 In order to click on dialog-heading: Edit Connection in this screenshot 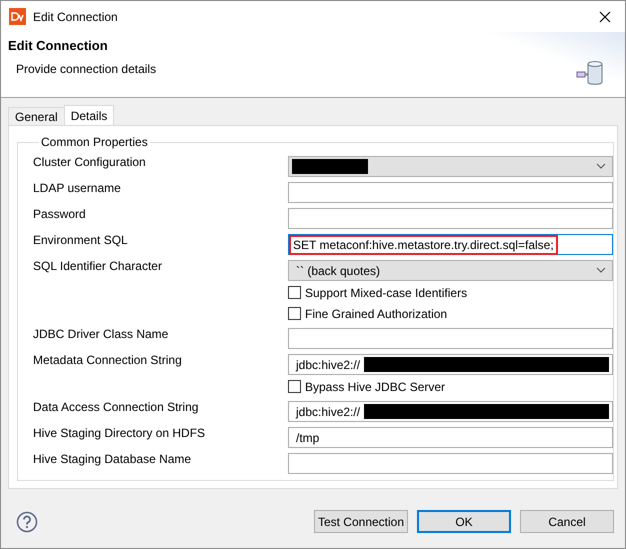, I will do `click(58, 45)`.